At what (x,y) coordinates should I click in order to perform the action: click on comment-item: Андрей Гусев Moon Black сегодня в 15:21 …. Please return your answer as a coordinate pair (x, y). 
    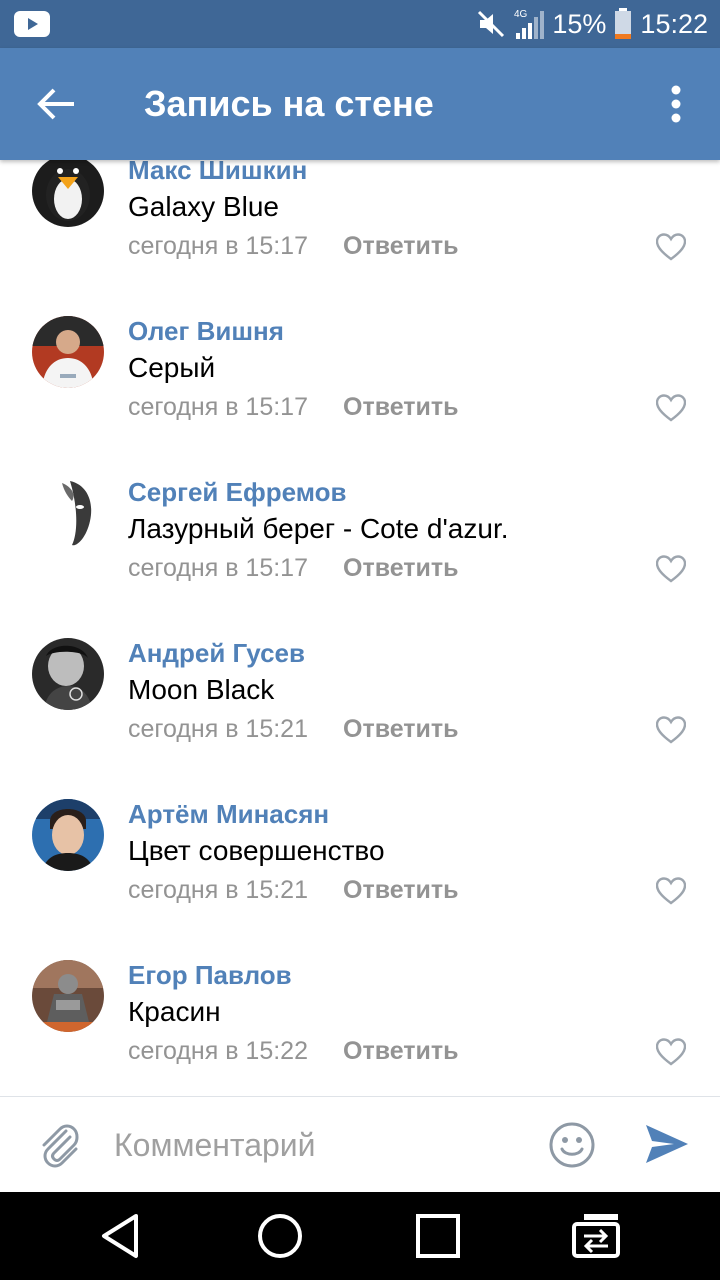
    Looking at the image, I should click on (360, 718).